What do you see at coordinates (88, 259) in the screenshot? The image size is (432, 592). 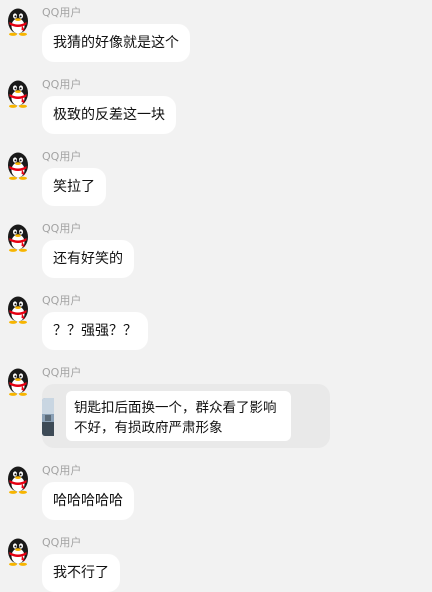 I see `message-bubble: 还有好笑的` at bounding box center [88, 259].